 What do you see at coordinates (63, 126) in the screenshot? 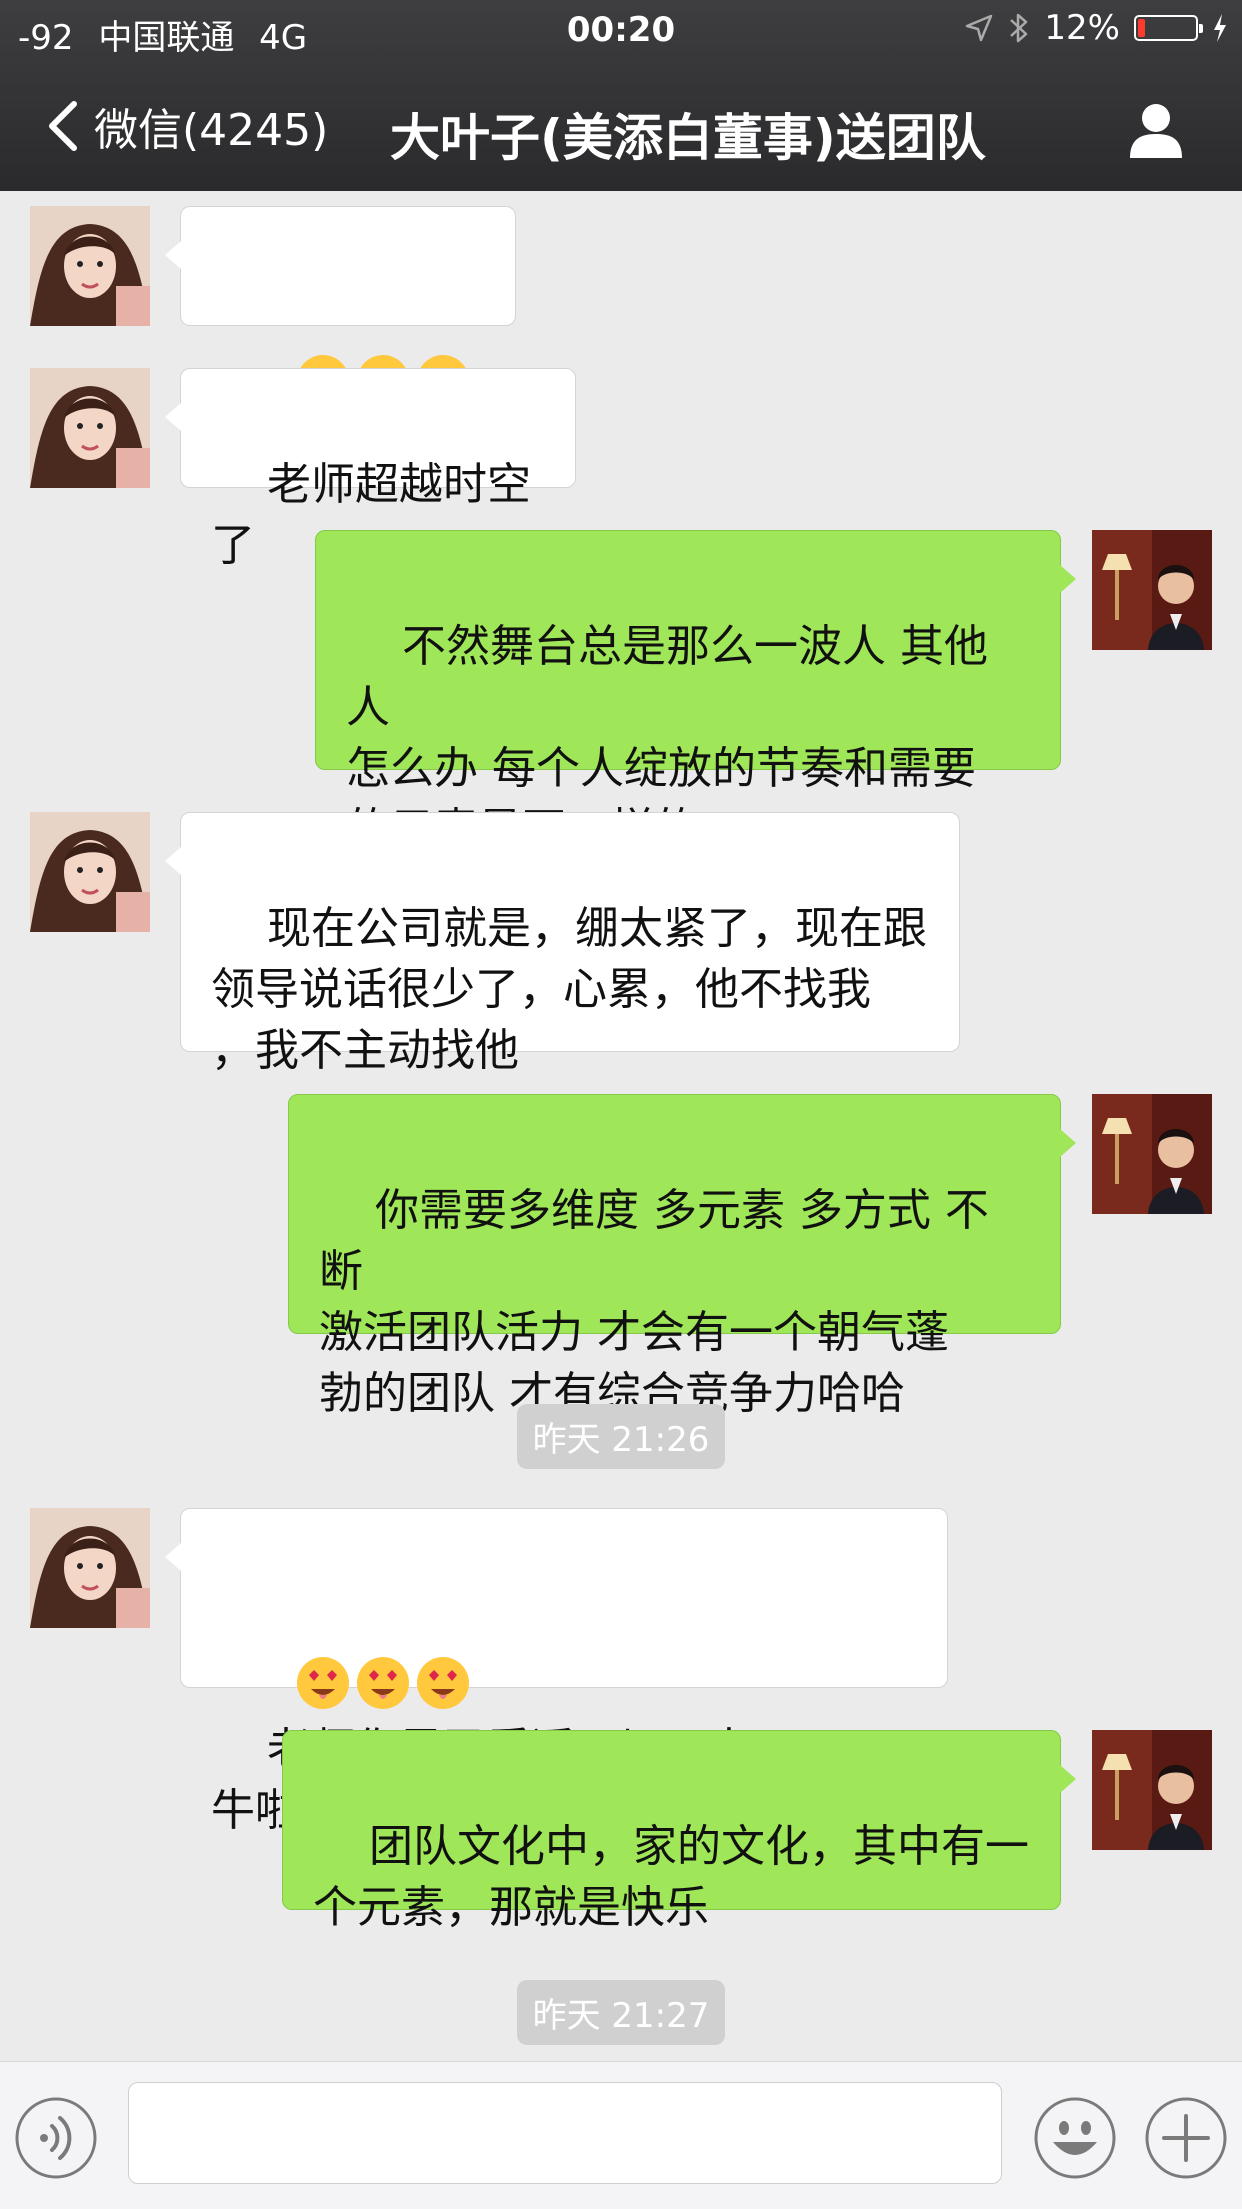
I see `chevron-left-icon` at bounding box center [63, 126].